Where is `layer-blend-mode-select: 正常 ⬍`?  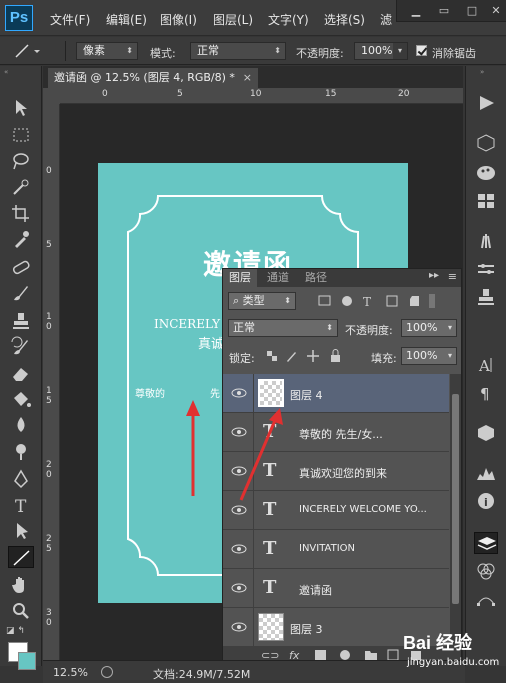 layer-blend-mode-select: 正常 ⬍ is located at coordinates (283, 328).